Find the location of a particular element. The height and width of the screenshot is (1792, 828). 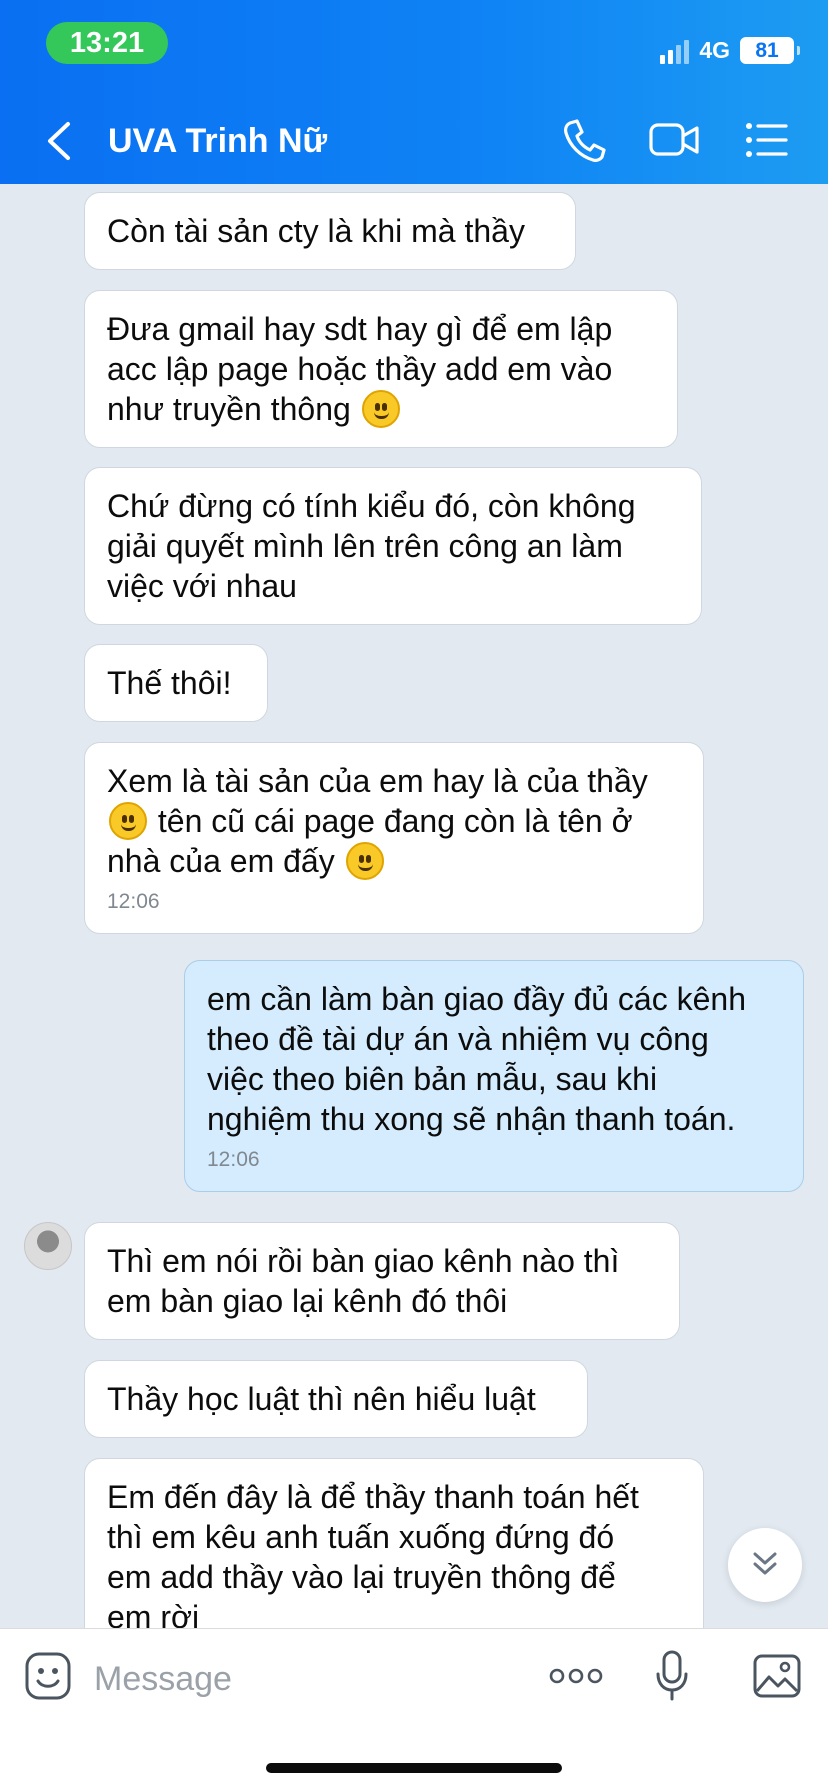

message-text: Đưa gmail hay sdt hay gì để em lập is located at coordinates (360, 329).